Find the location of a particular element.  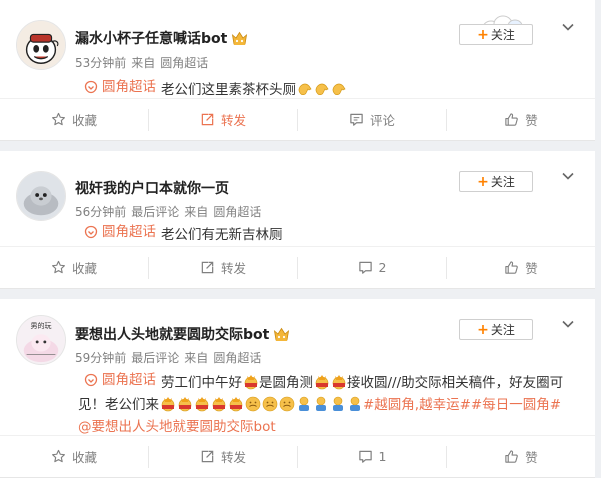

last-comment-label: 最后评论 is located at coordinates (155, 212).